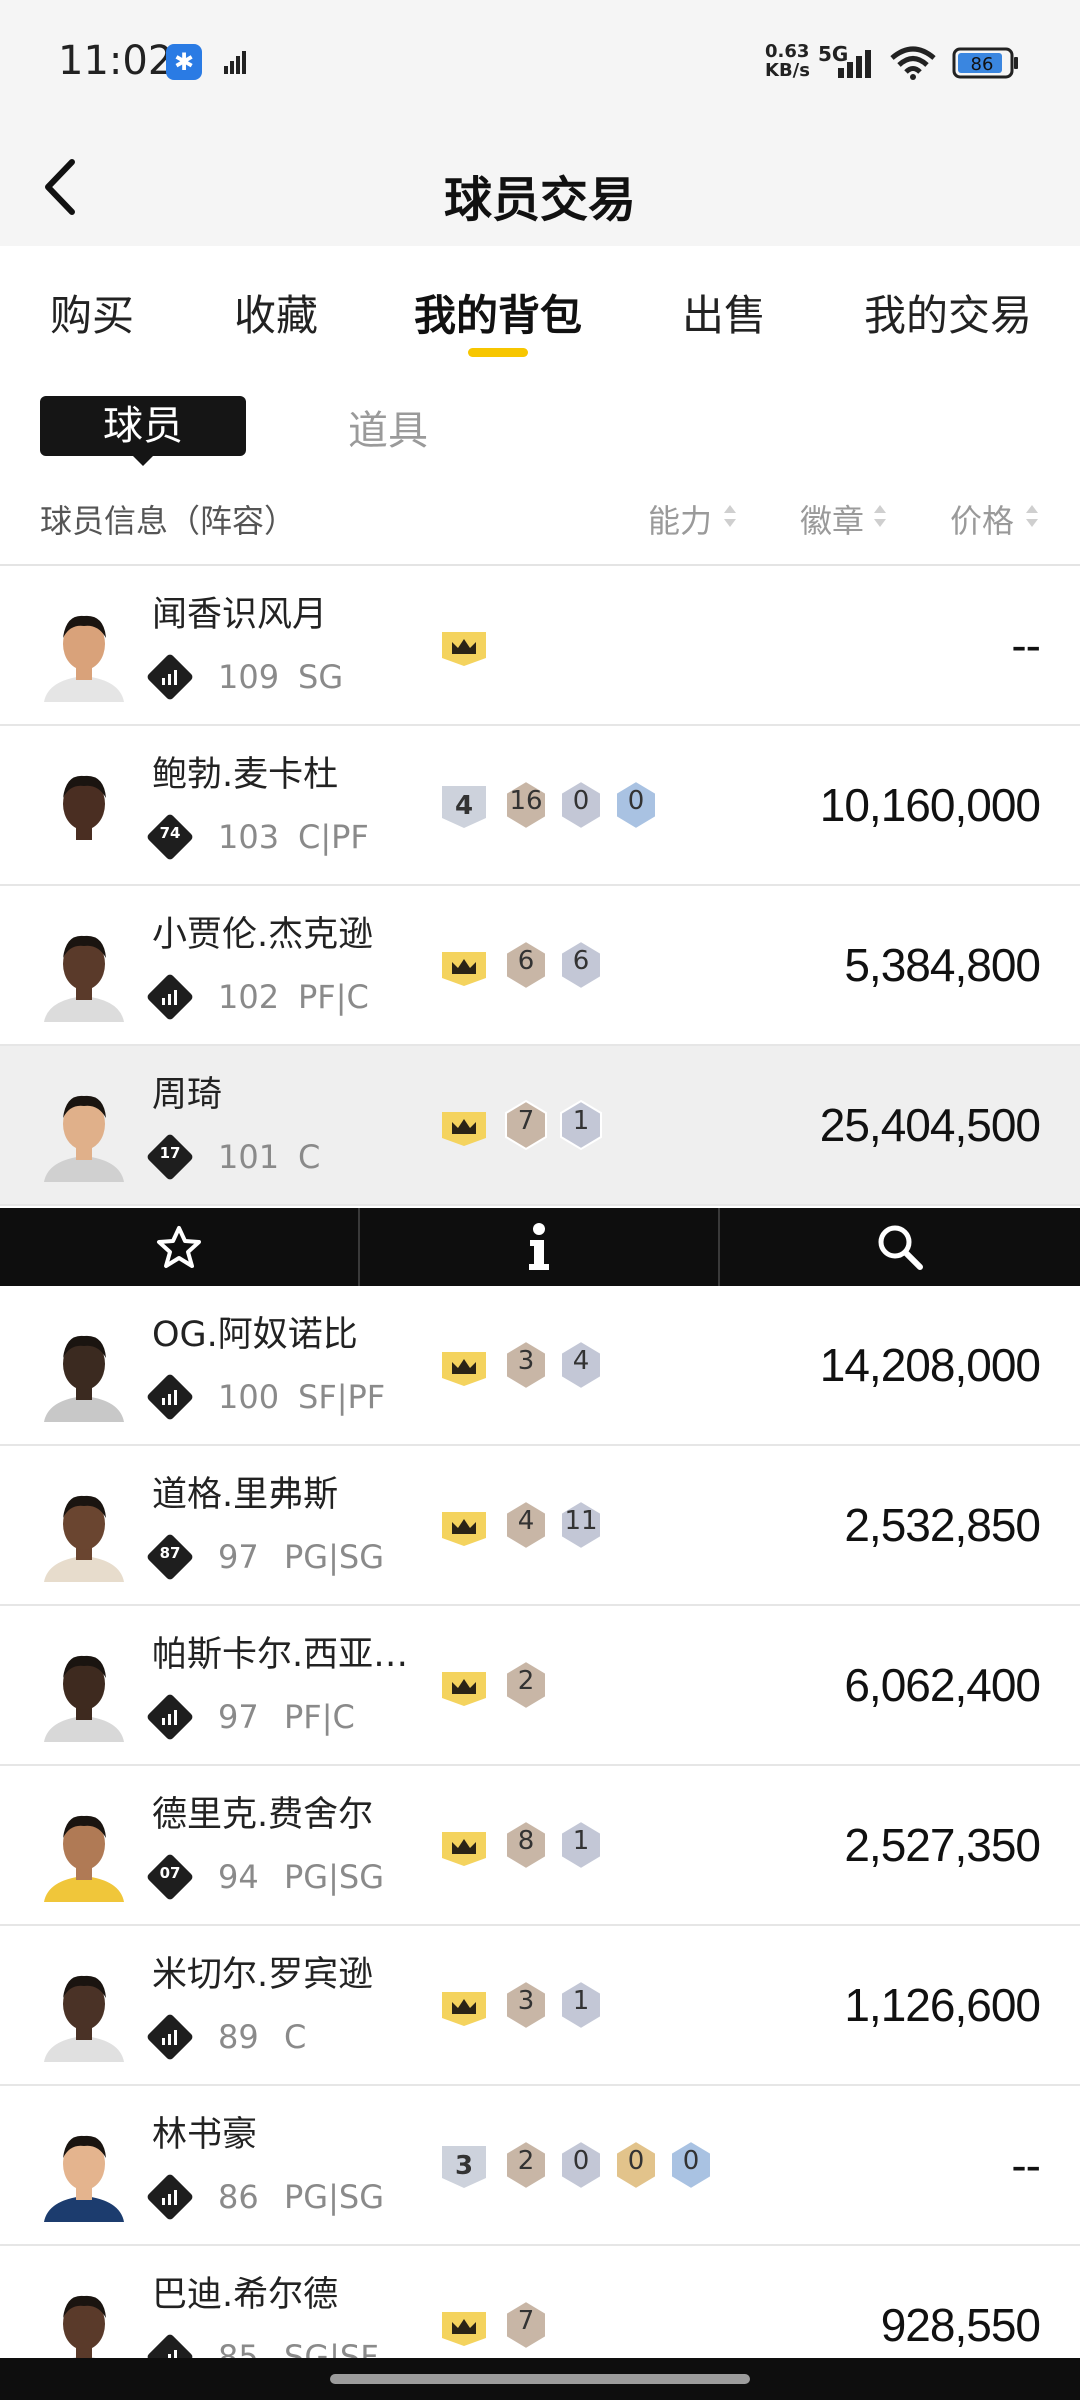  Describe the element at coordinates (540, 421) in the screenshot. I see `sub-tabs: 球员 道具` at that location.